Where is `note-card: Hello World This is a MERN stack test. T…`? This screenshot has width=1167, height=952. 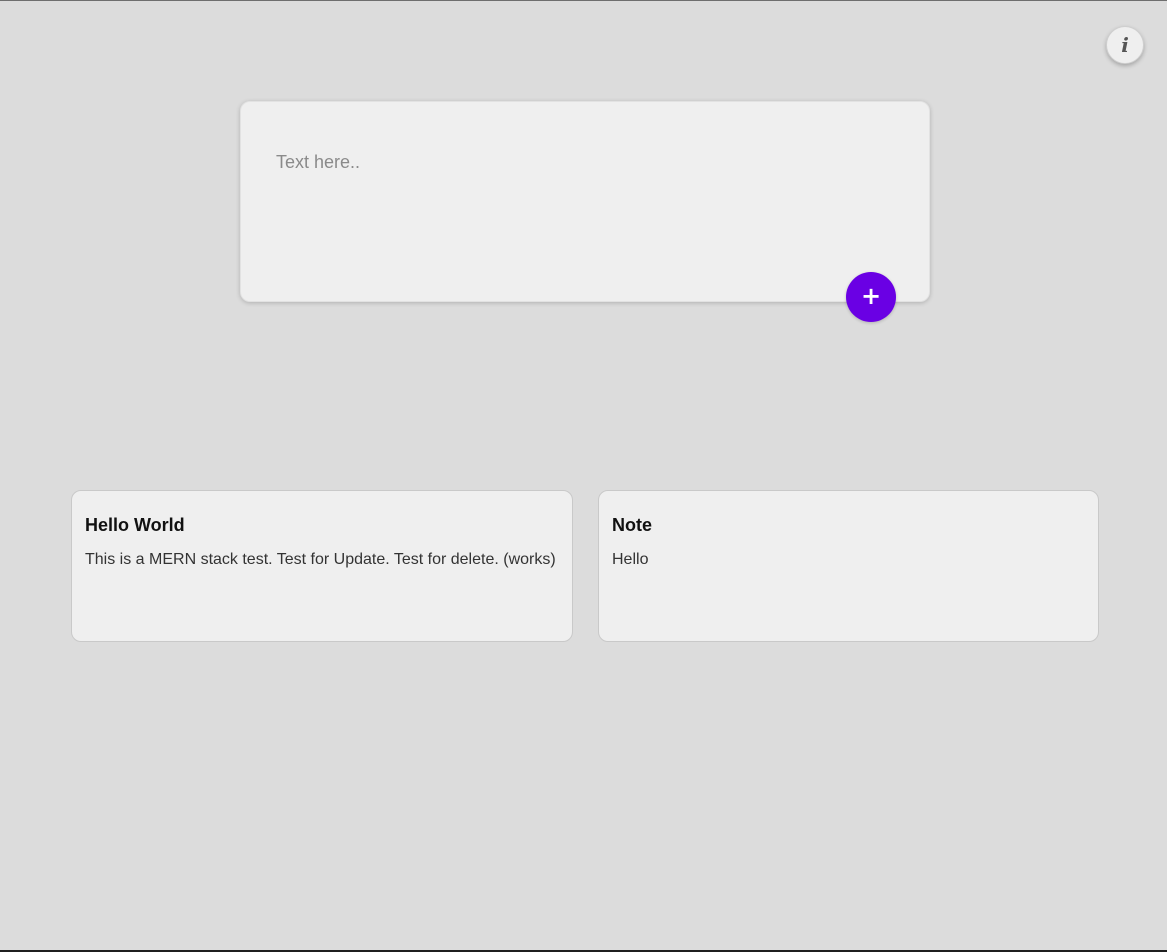 note-card: Hello World This is a MERN stack test. T… is located at coordinates (322, 566).